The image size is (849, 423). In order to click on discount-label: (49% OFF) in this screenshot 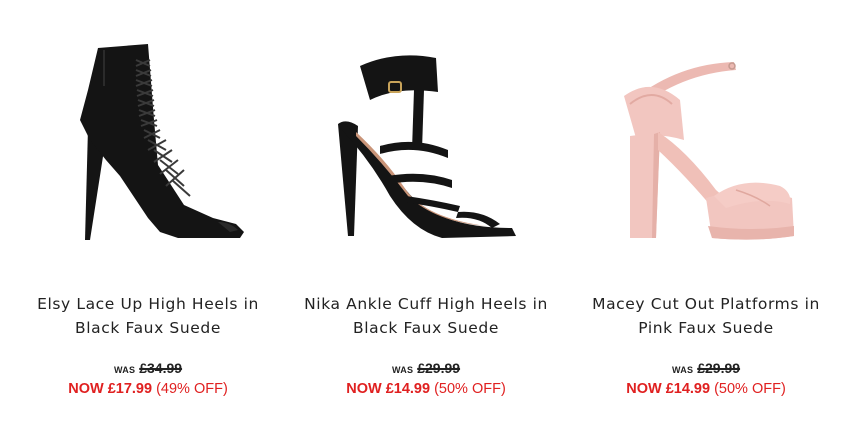, I will do `click(192, 389)`.